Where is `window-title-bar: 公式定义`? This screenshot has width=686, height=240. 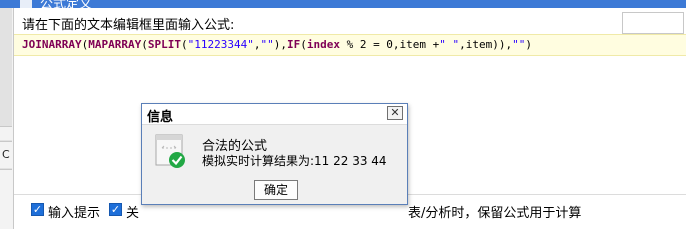 window-title-bar: 公式定义 is located at coordinates (343, 4).